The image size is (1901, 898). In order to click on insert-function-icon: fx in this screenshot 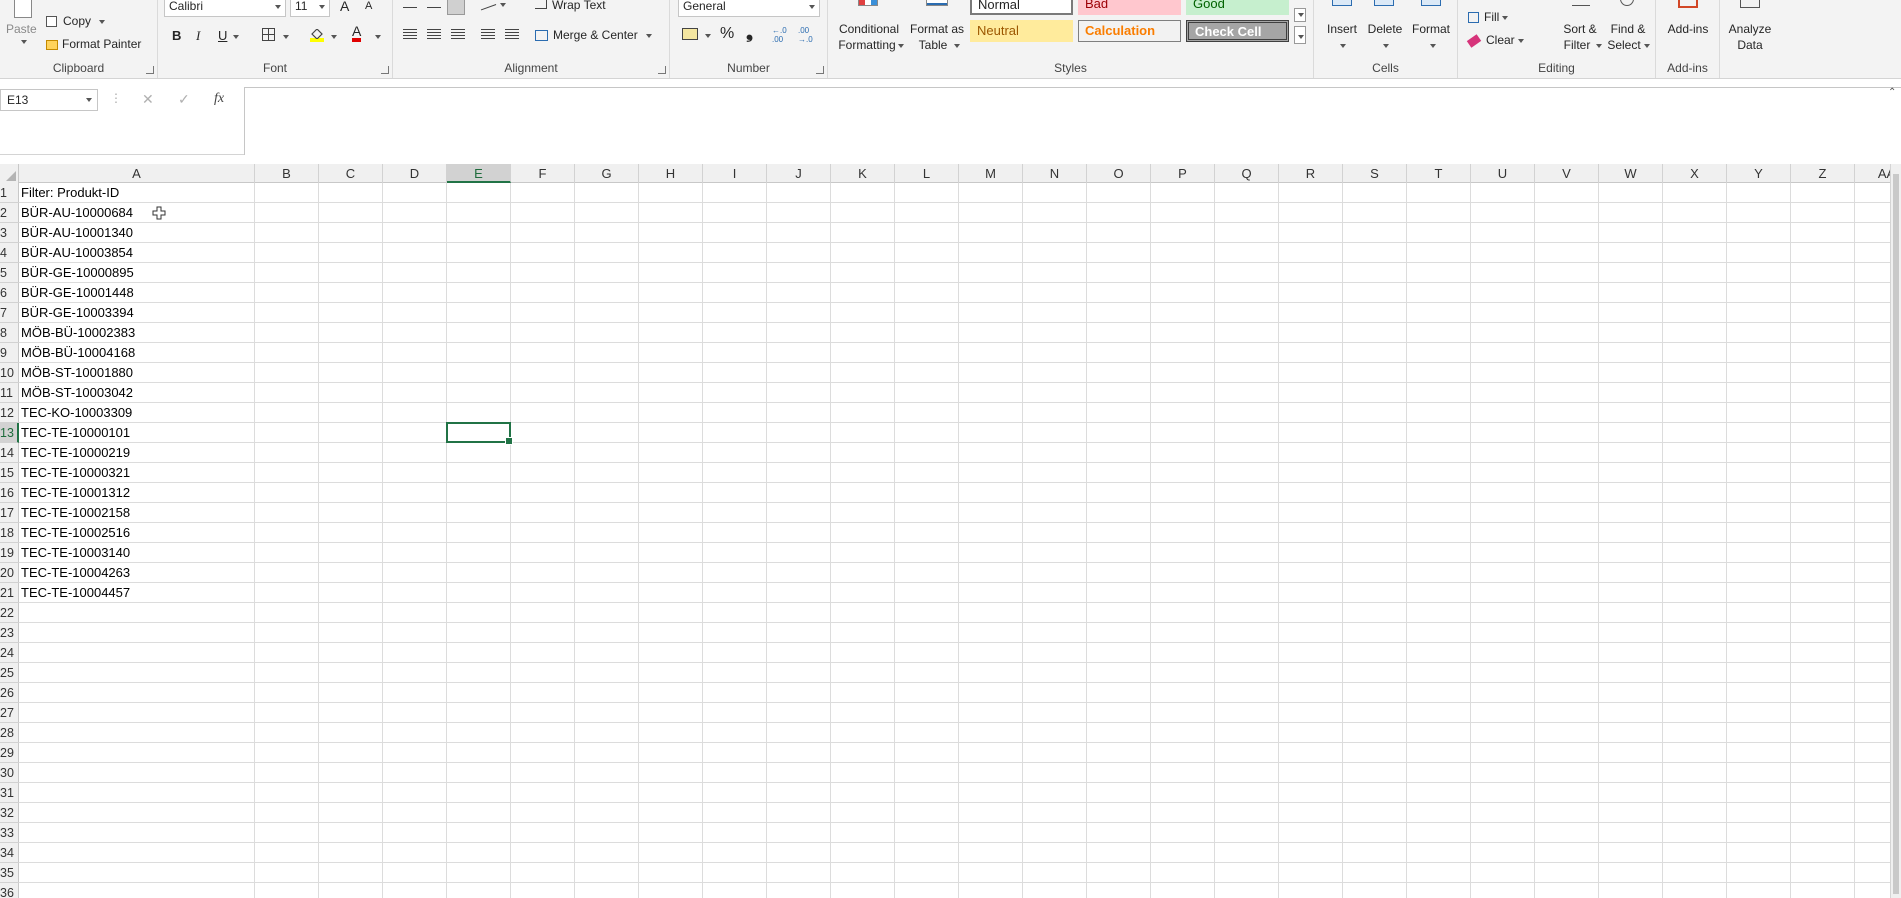, I will do `click(219, 99)`.